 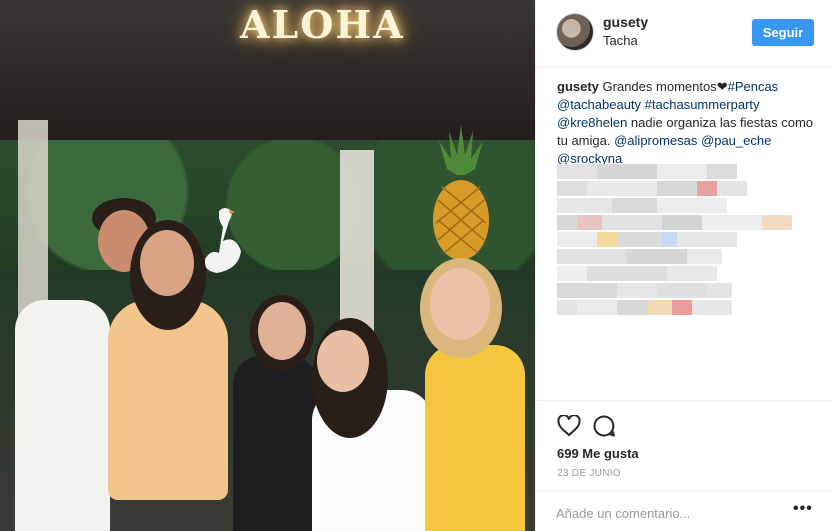 What do you see at coordinates (475, 438) in the screenshot?
I see `person-5-top` at bounding box center [475, 438].